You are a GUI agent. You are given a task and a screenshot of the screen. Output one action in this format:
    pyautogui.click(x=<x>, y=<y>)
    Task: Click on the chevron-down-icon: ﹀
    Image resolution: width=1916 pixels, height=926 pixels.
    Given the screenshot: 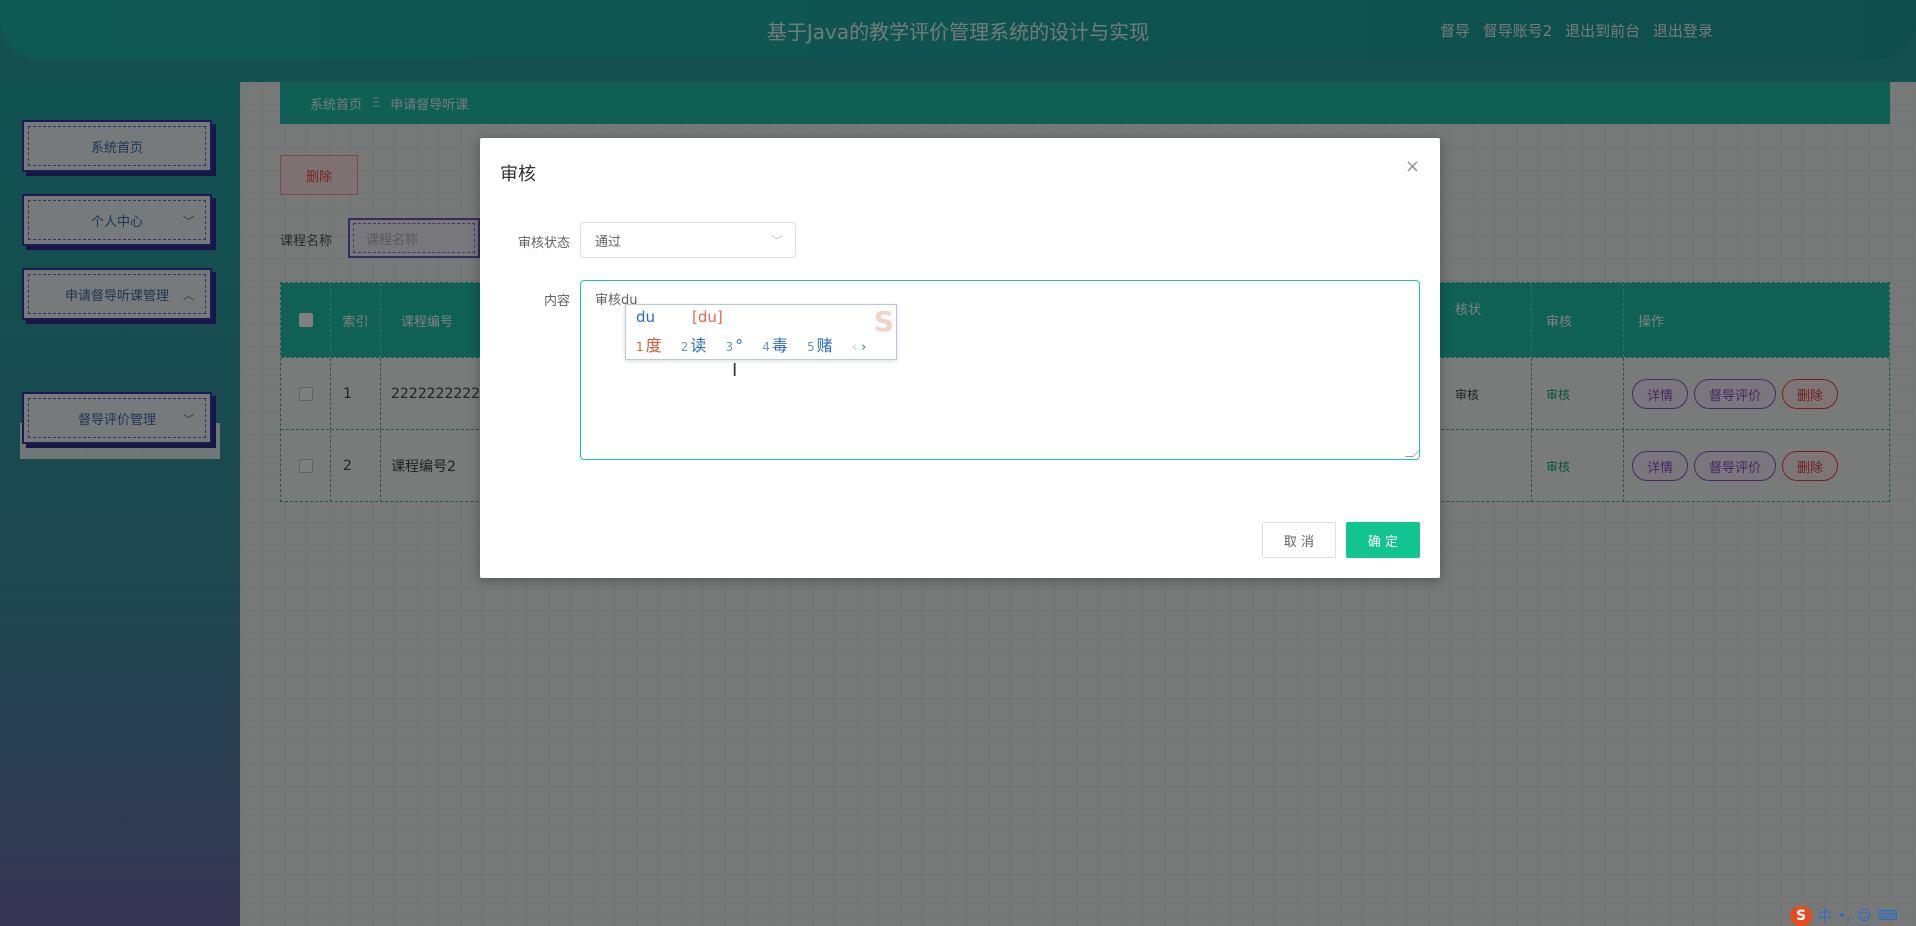 What is the action you would take?
    pyautogui.click(x=776, y=241)
    